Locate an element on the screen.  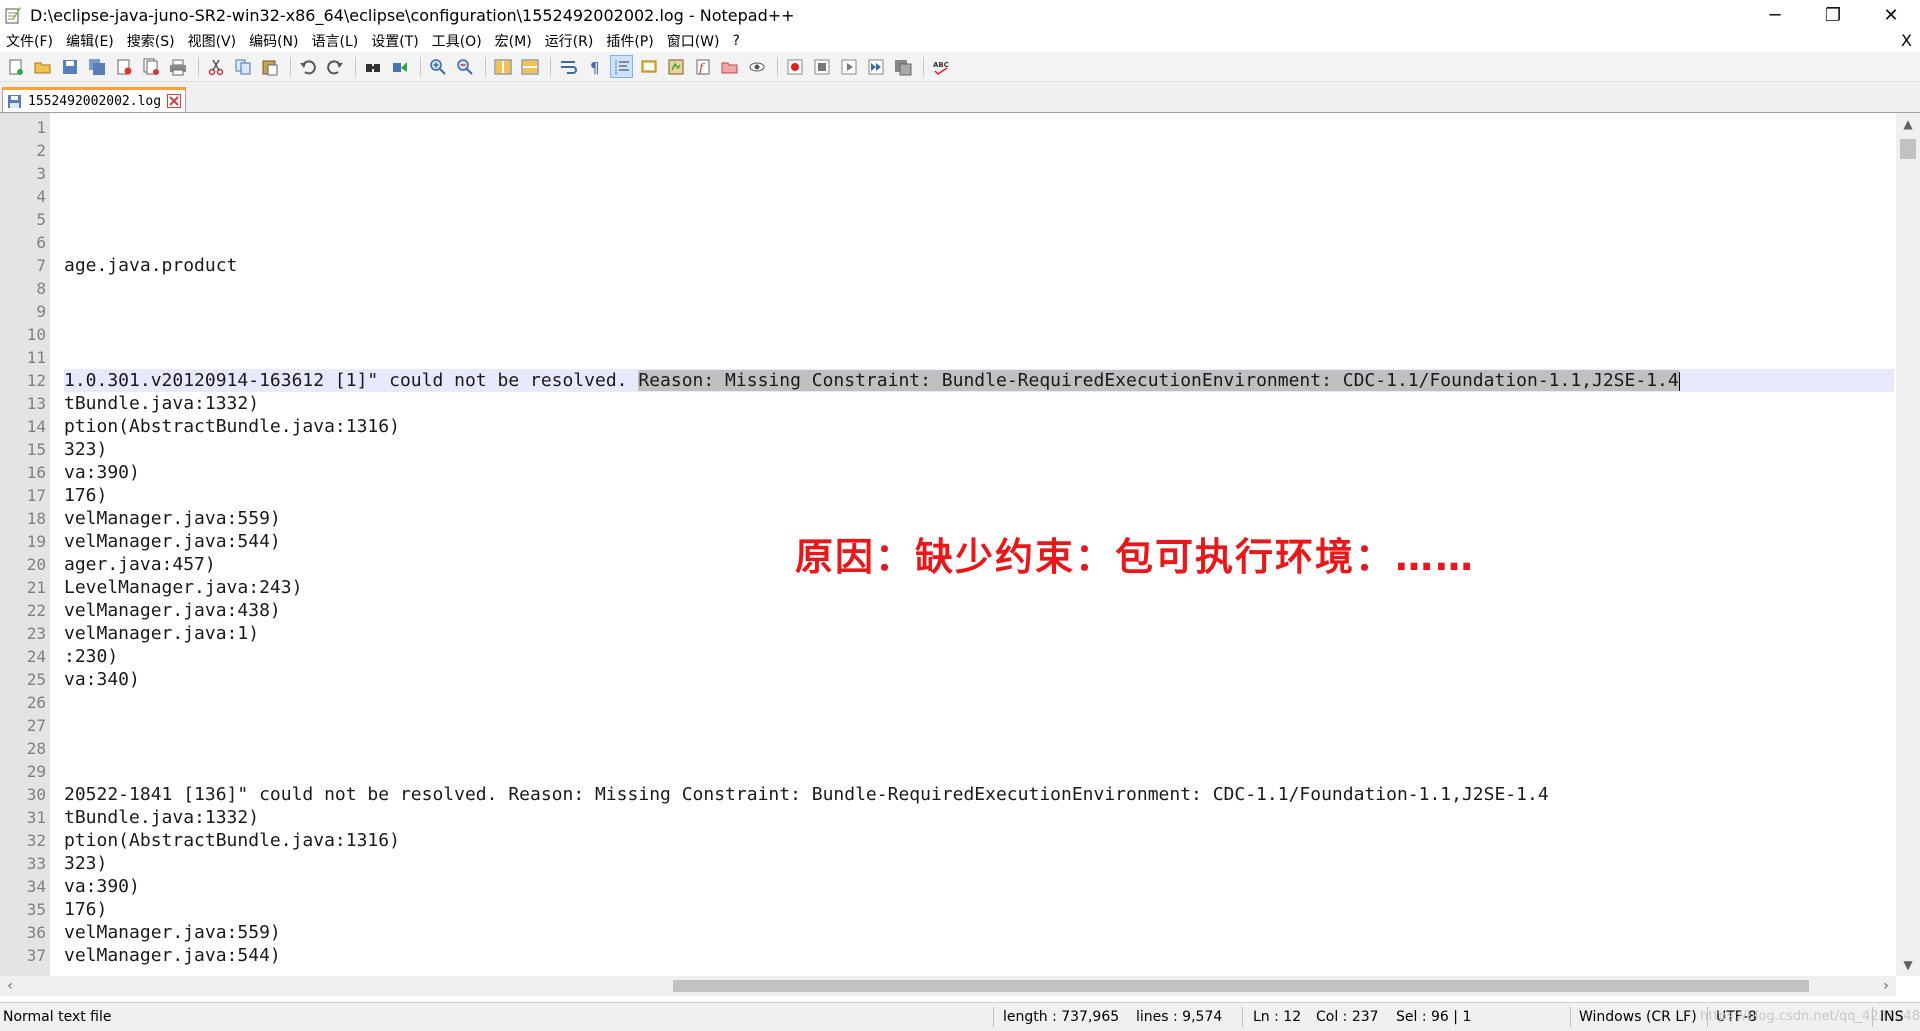
scroll-down-icon: ▼ is located at coordinates (1908, 965).